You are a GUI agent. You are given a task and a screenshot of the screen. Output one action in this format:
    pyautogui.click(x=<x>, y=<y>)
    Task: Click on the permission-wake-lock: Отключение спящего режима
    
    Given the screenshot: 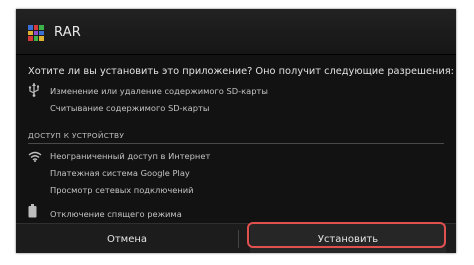 What is the action you would take?
    pyautogui.click(x=116, y=214)
    